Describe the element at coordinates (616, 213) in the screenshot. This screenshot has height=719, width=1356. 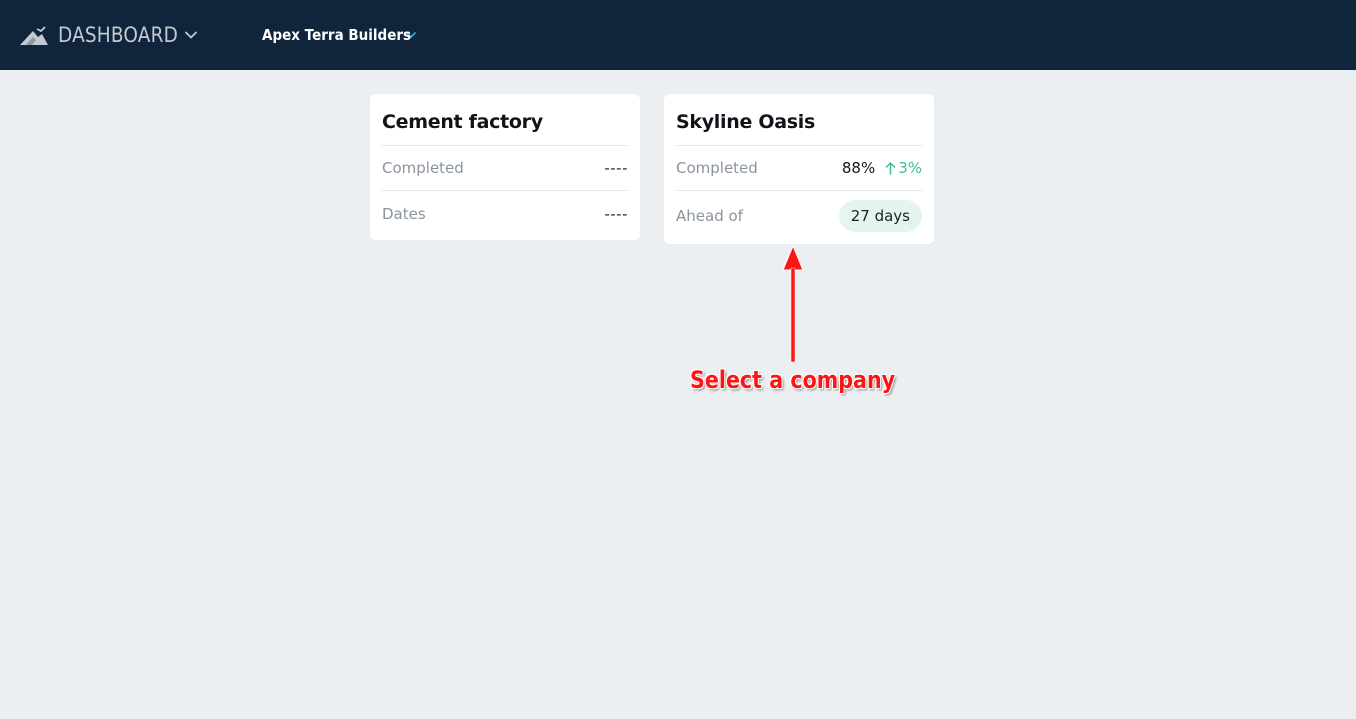
I see `dates-value: ----` at that location.